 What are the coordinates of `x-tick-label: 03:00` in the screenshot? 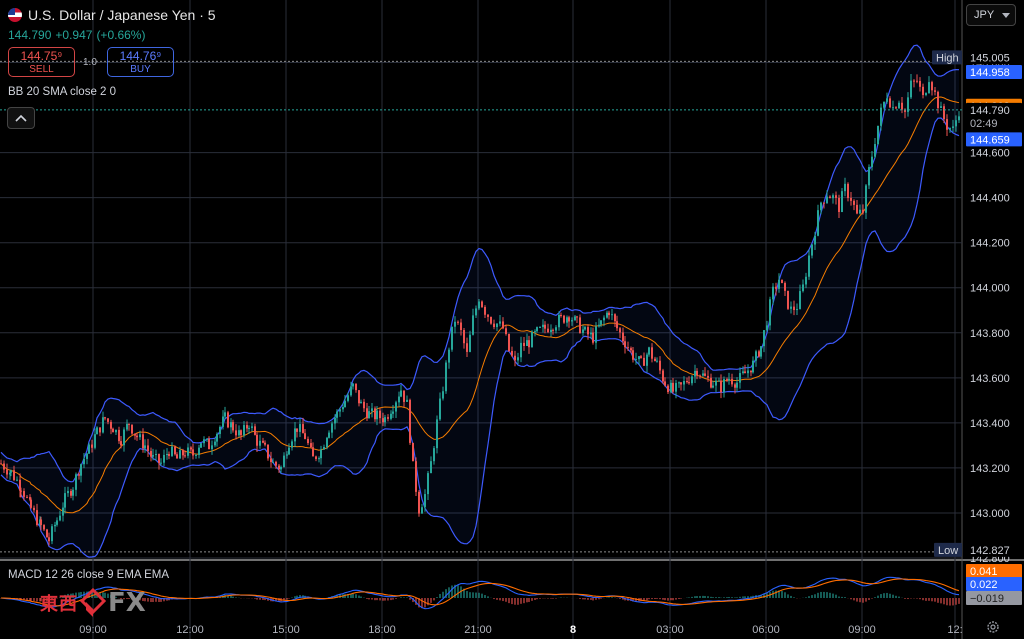 It's located at (670, 630).